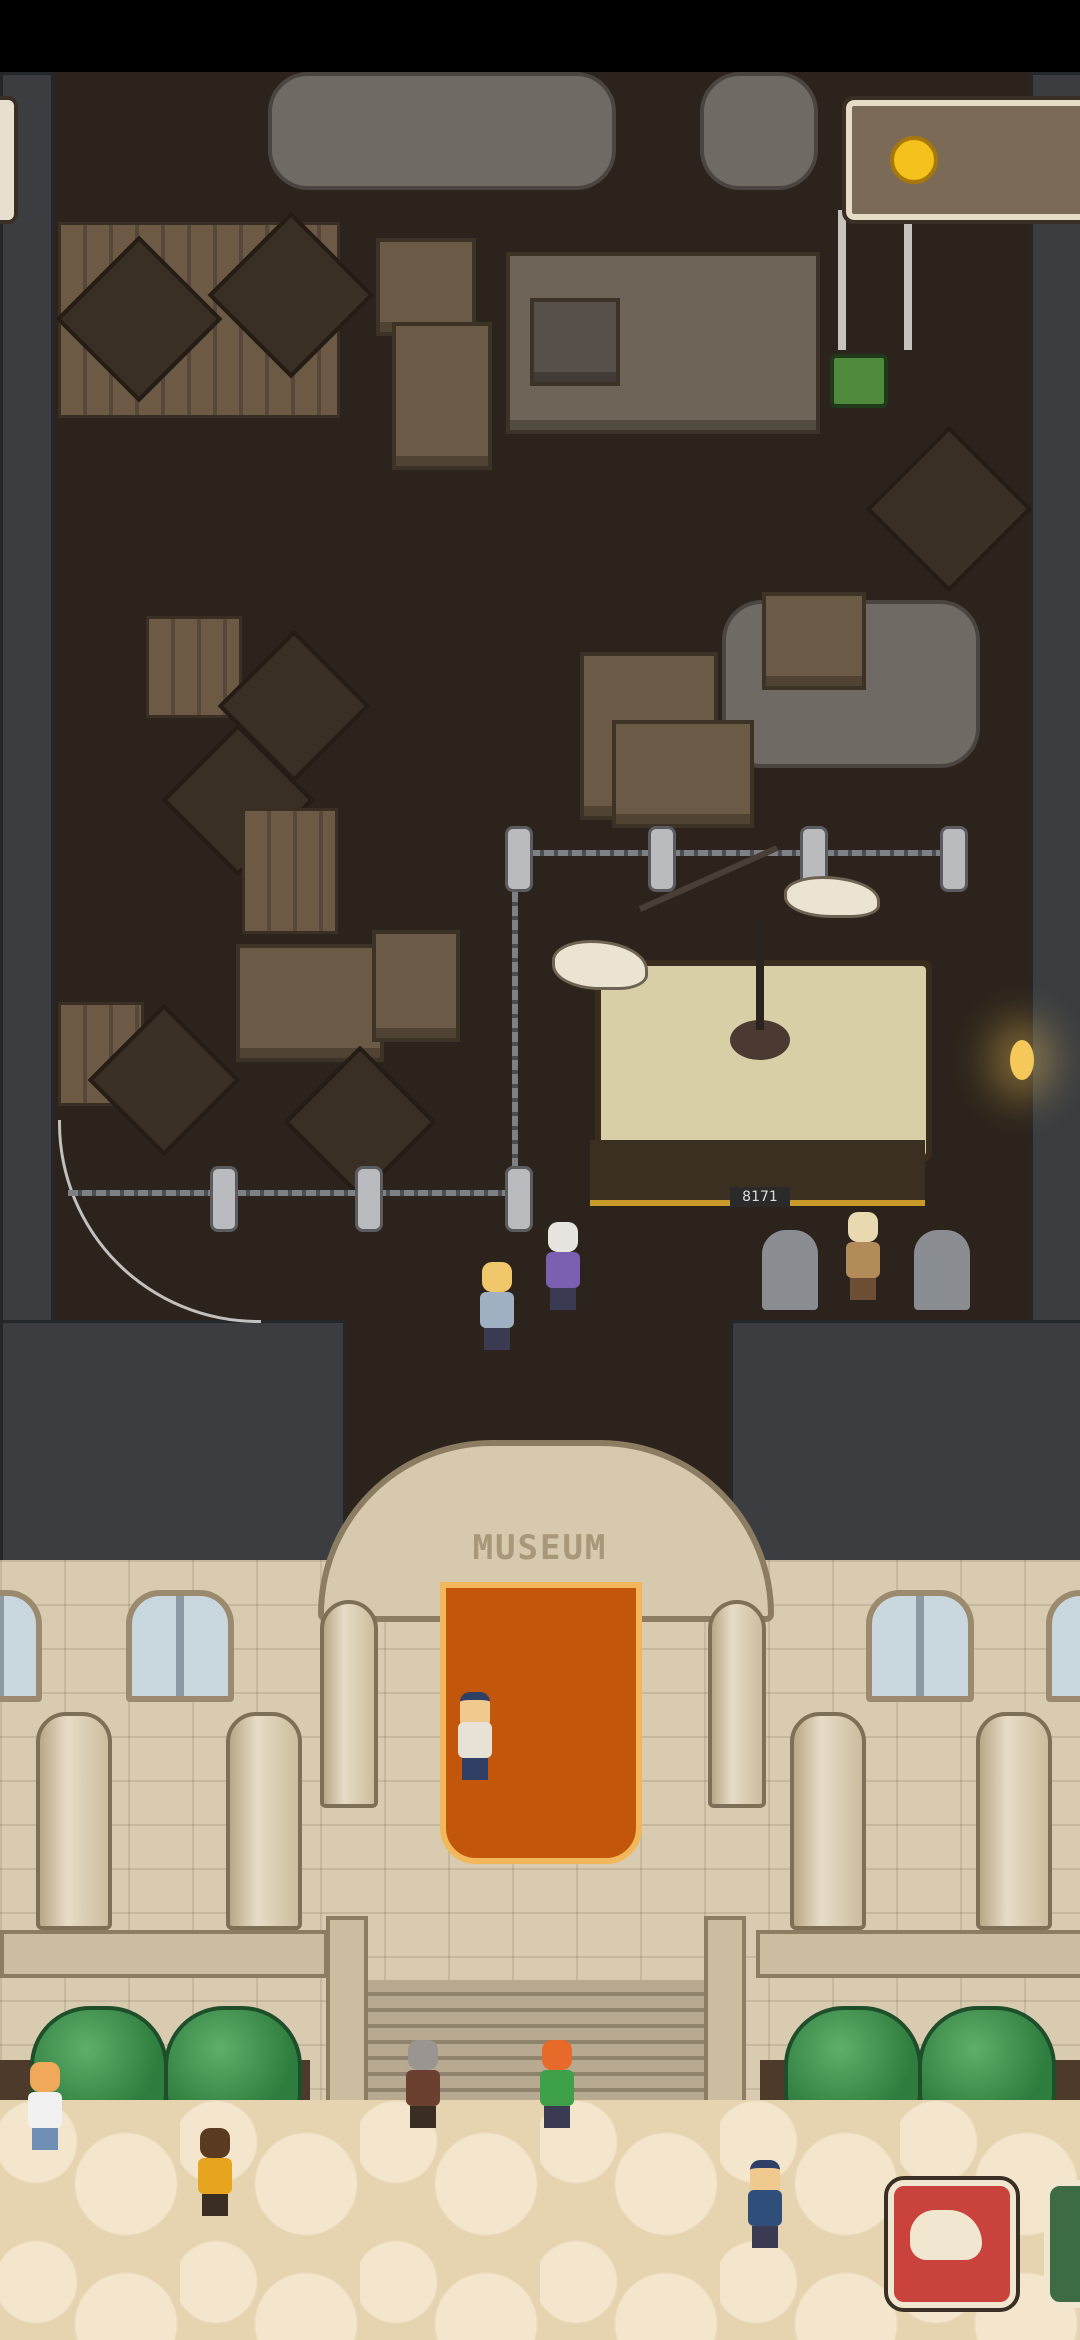 This screenshot has height=2340, width=1080. I want to click on green-bucket, so click(859, 381).